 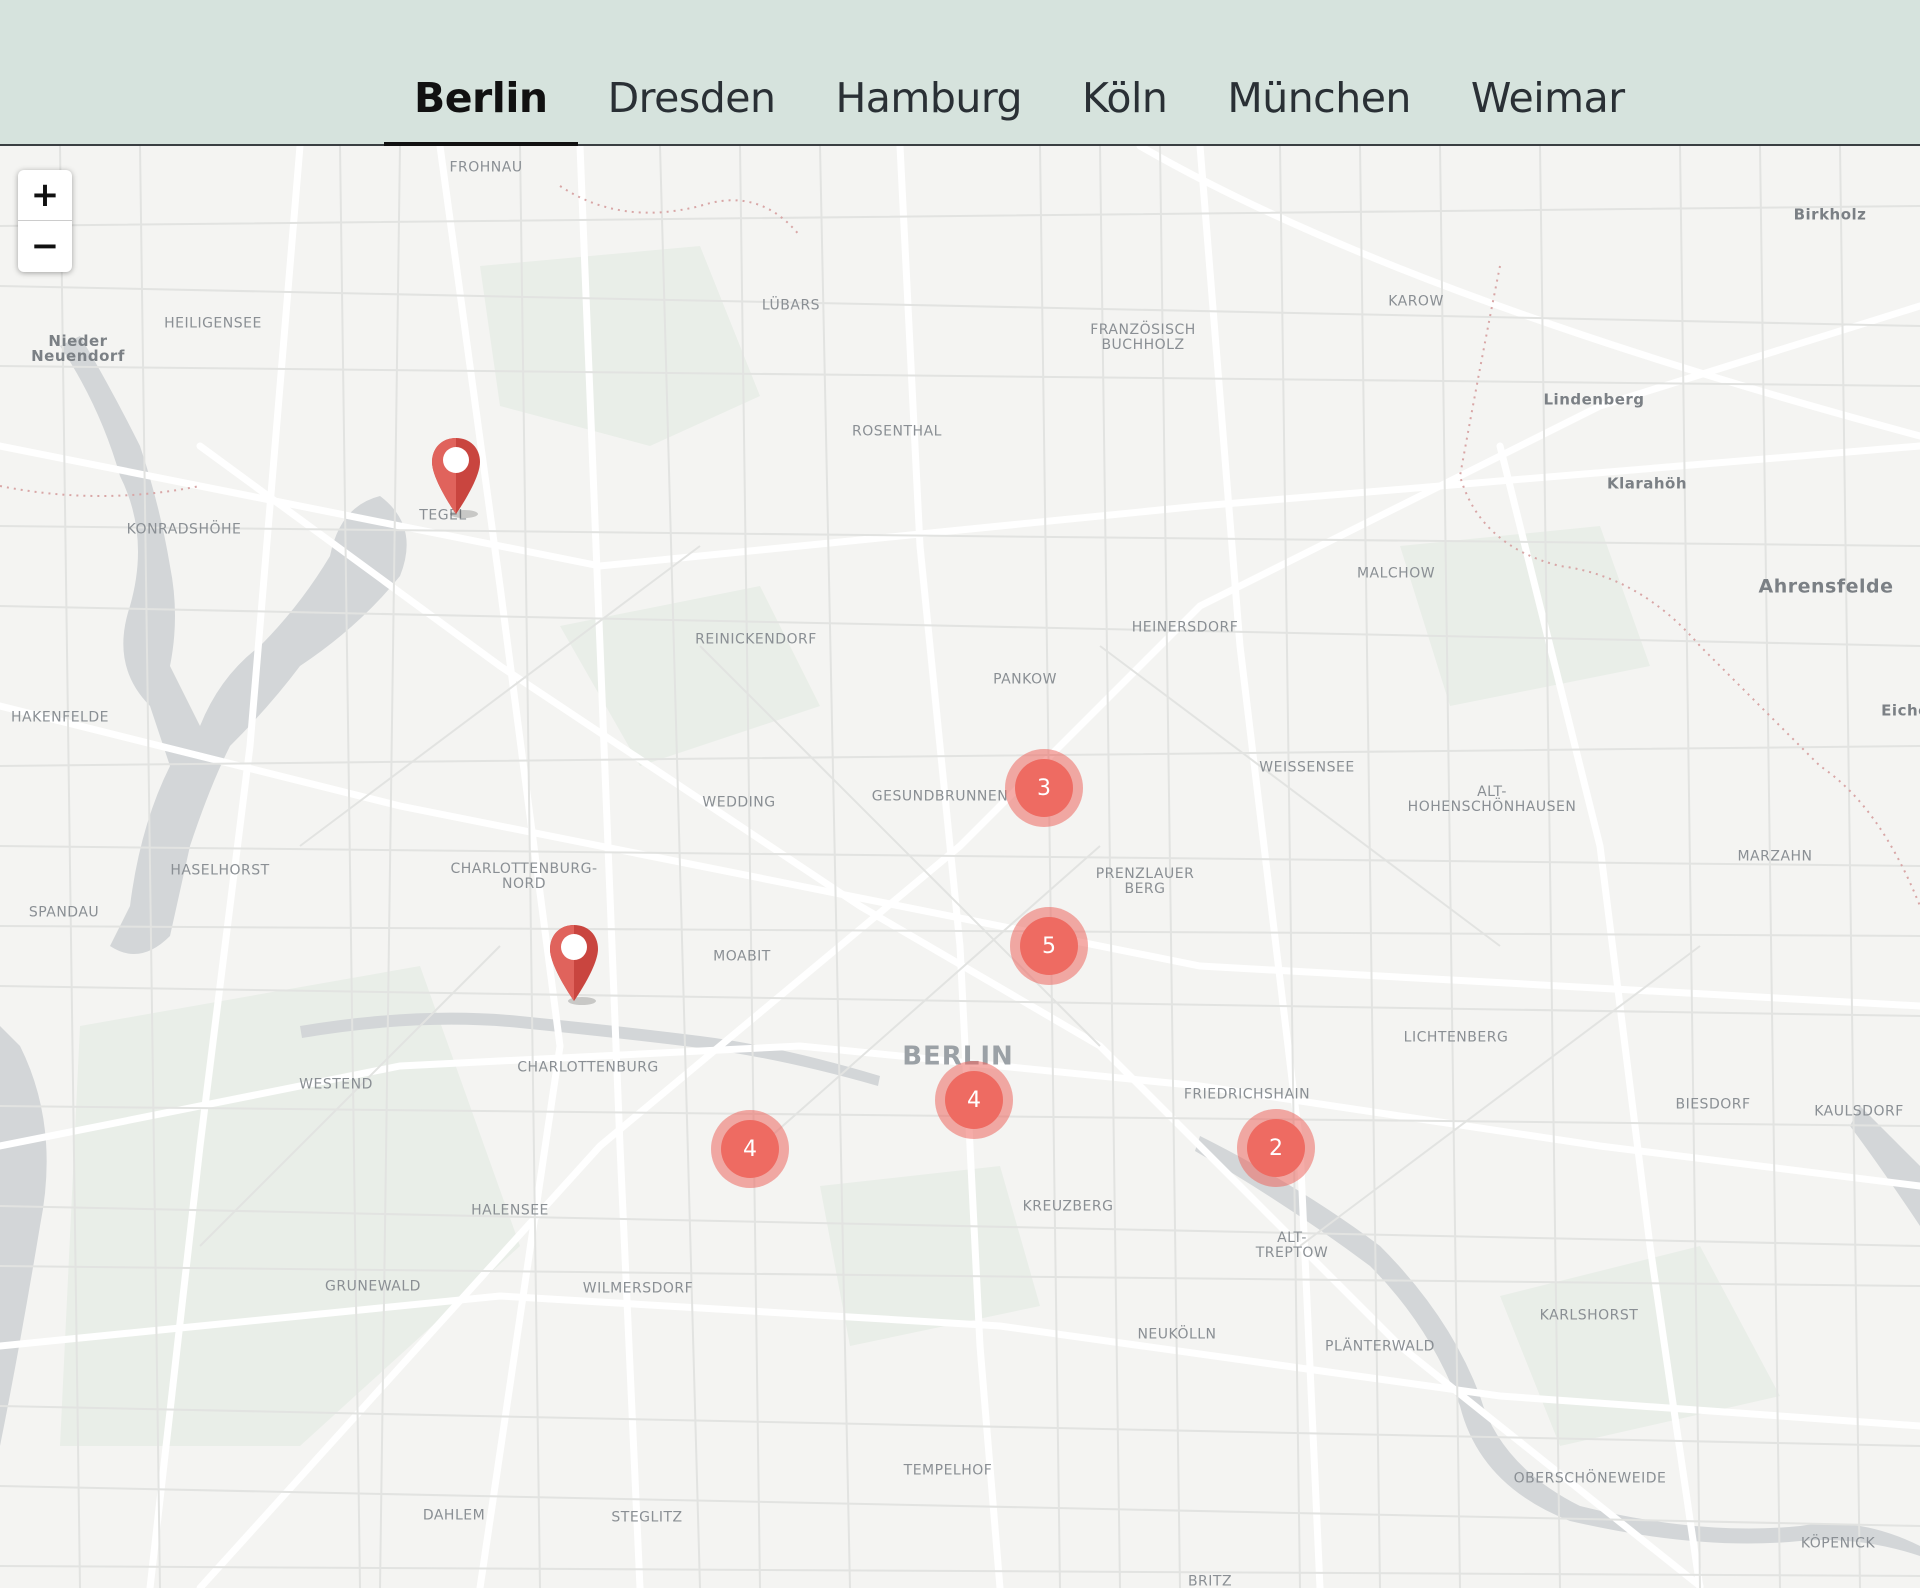 I want to click on cluster-count: 3, so click(x=1044, y=788).